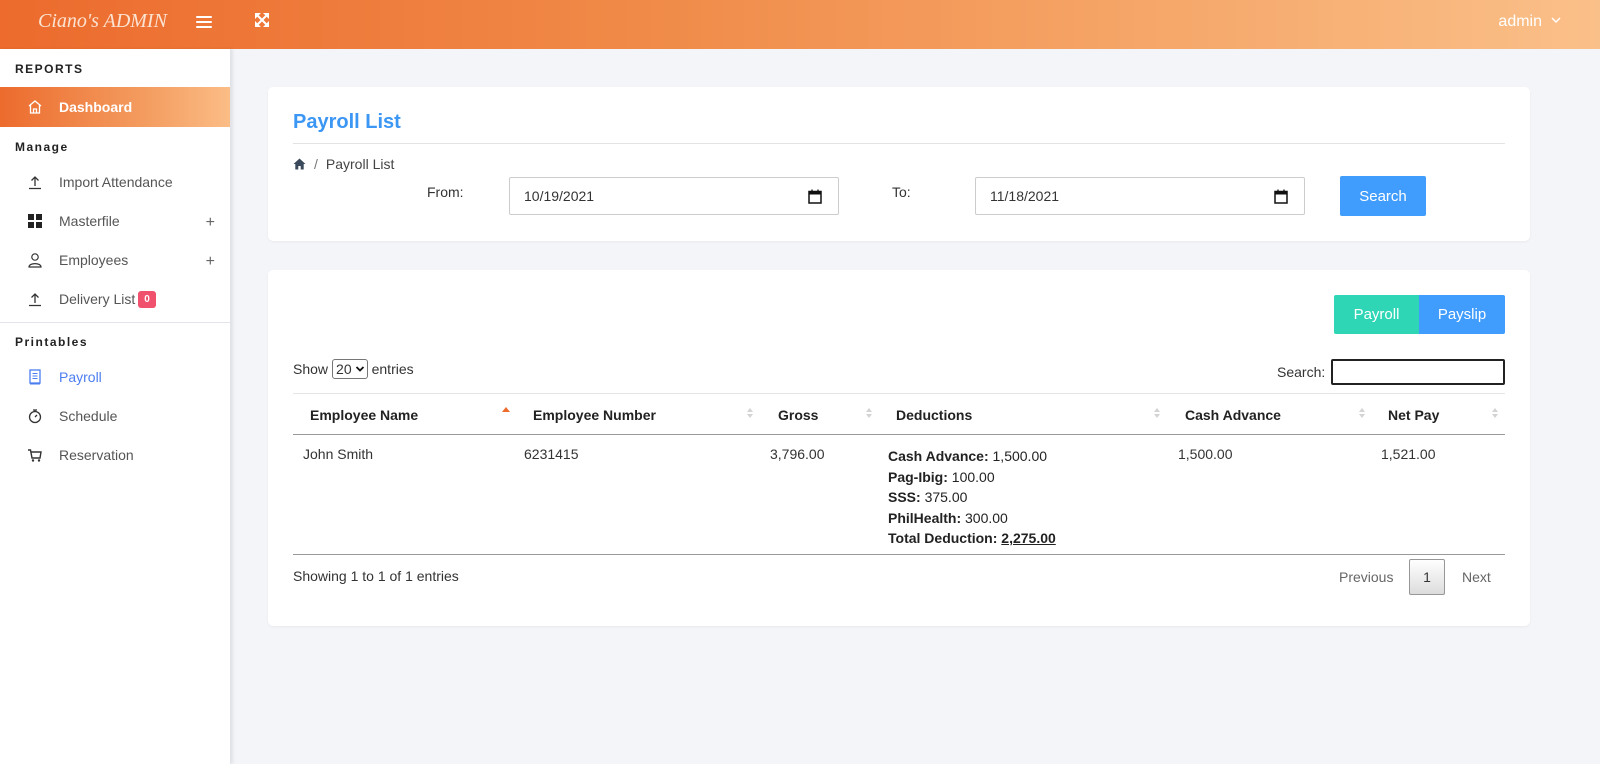 Image resolution: width=1600 pixels, height=764 pixels. I want to click on cell-gross: 3,796.00, so click(797, 454).